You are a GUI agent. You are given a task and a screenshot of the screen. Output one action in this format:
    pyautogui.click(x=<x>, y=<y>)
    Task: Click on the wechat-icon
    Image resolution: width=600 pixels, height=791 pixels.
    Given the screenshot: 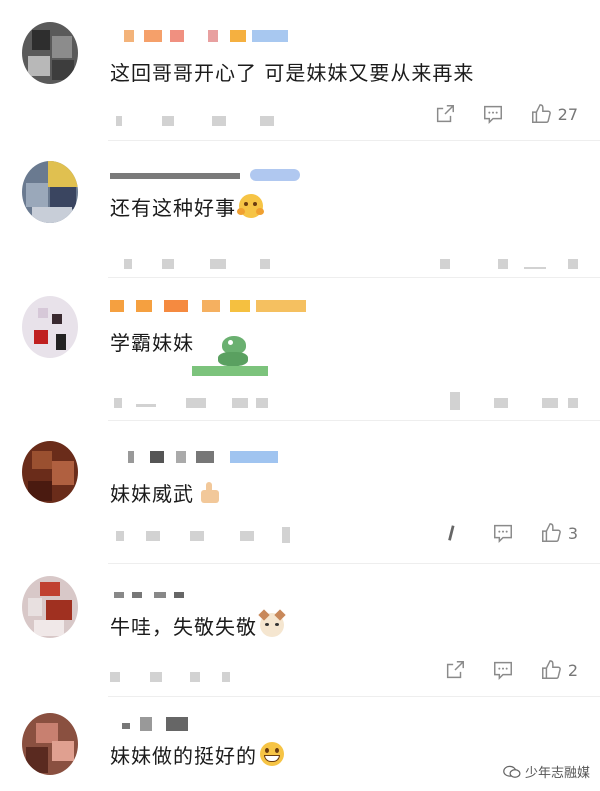 What is the action you would take?
    pyautogui.click(x=512, y=771)
    